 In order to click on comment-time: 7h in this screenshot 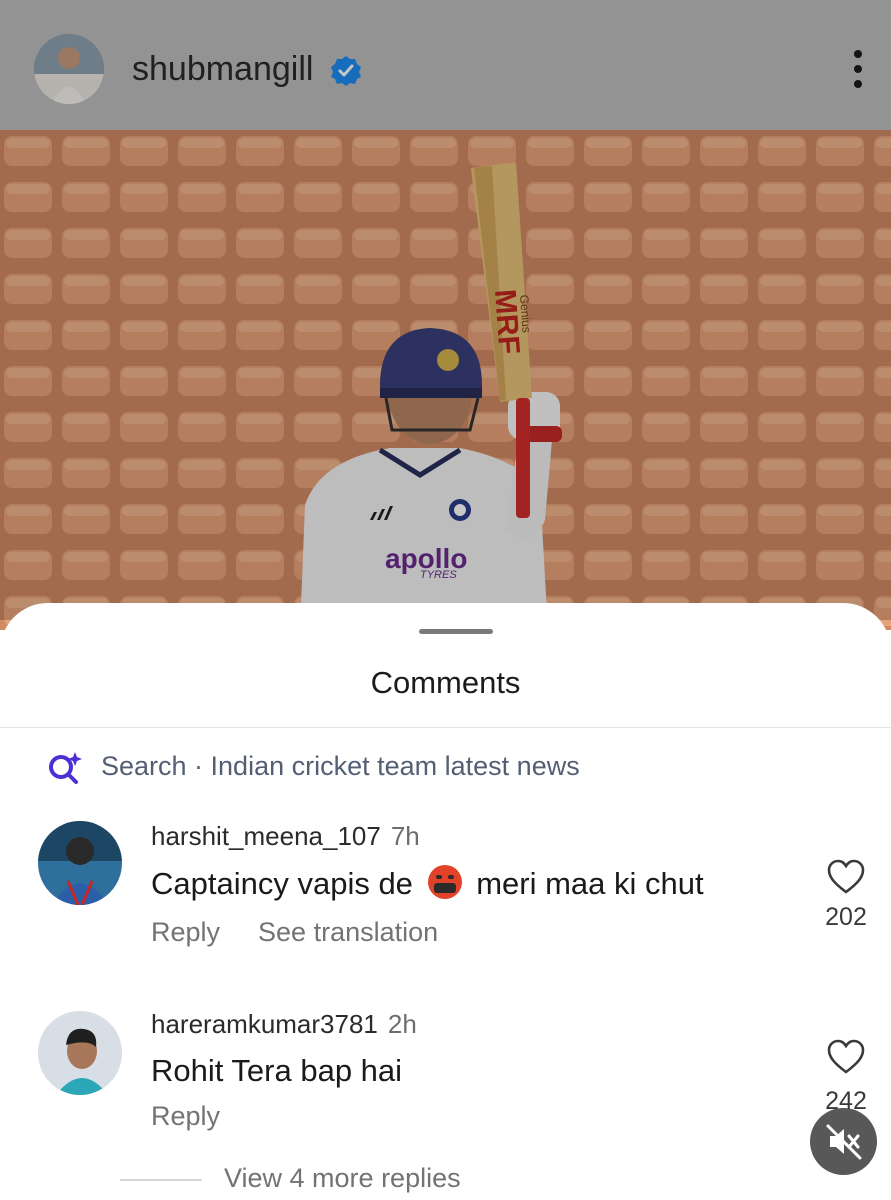, I will do `click(405, 836)`.